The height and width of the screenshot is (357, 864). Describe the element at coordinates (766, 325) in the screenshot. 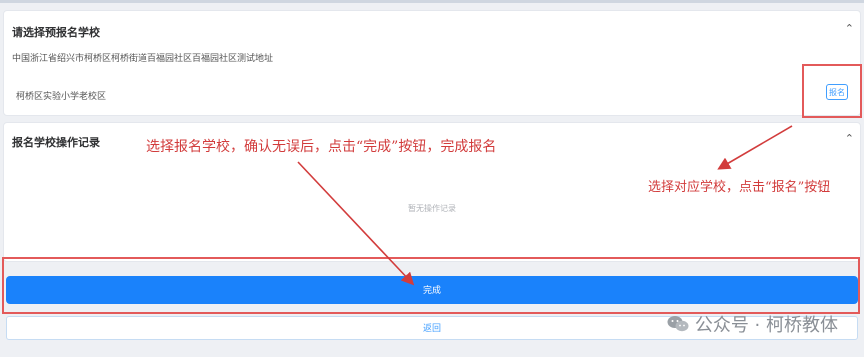

I see `watermark-text: 公众号 · 柯桥教体` at that location.